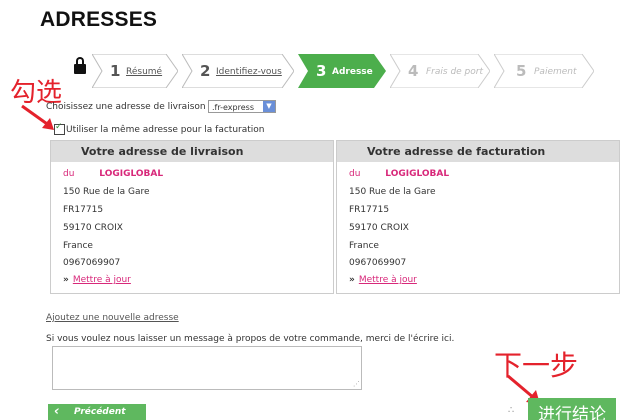  I want to click on card-title: Votre adresse de livraison, so click(192, 151).